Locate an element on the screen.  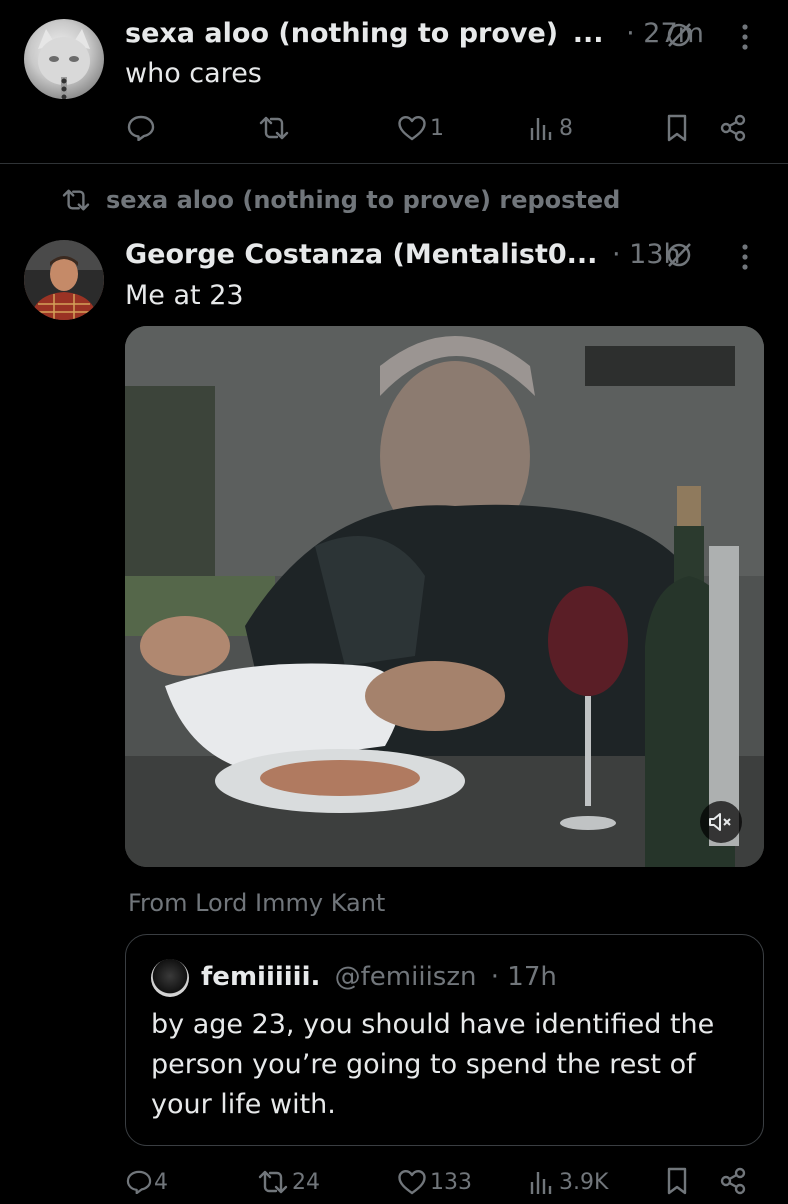
like-count: 1 is located at coordinates (437, 128).